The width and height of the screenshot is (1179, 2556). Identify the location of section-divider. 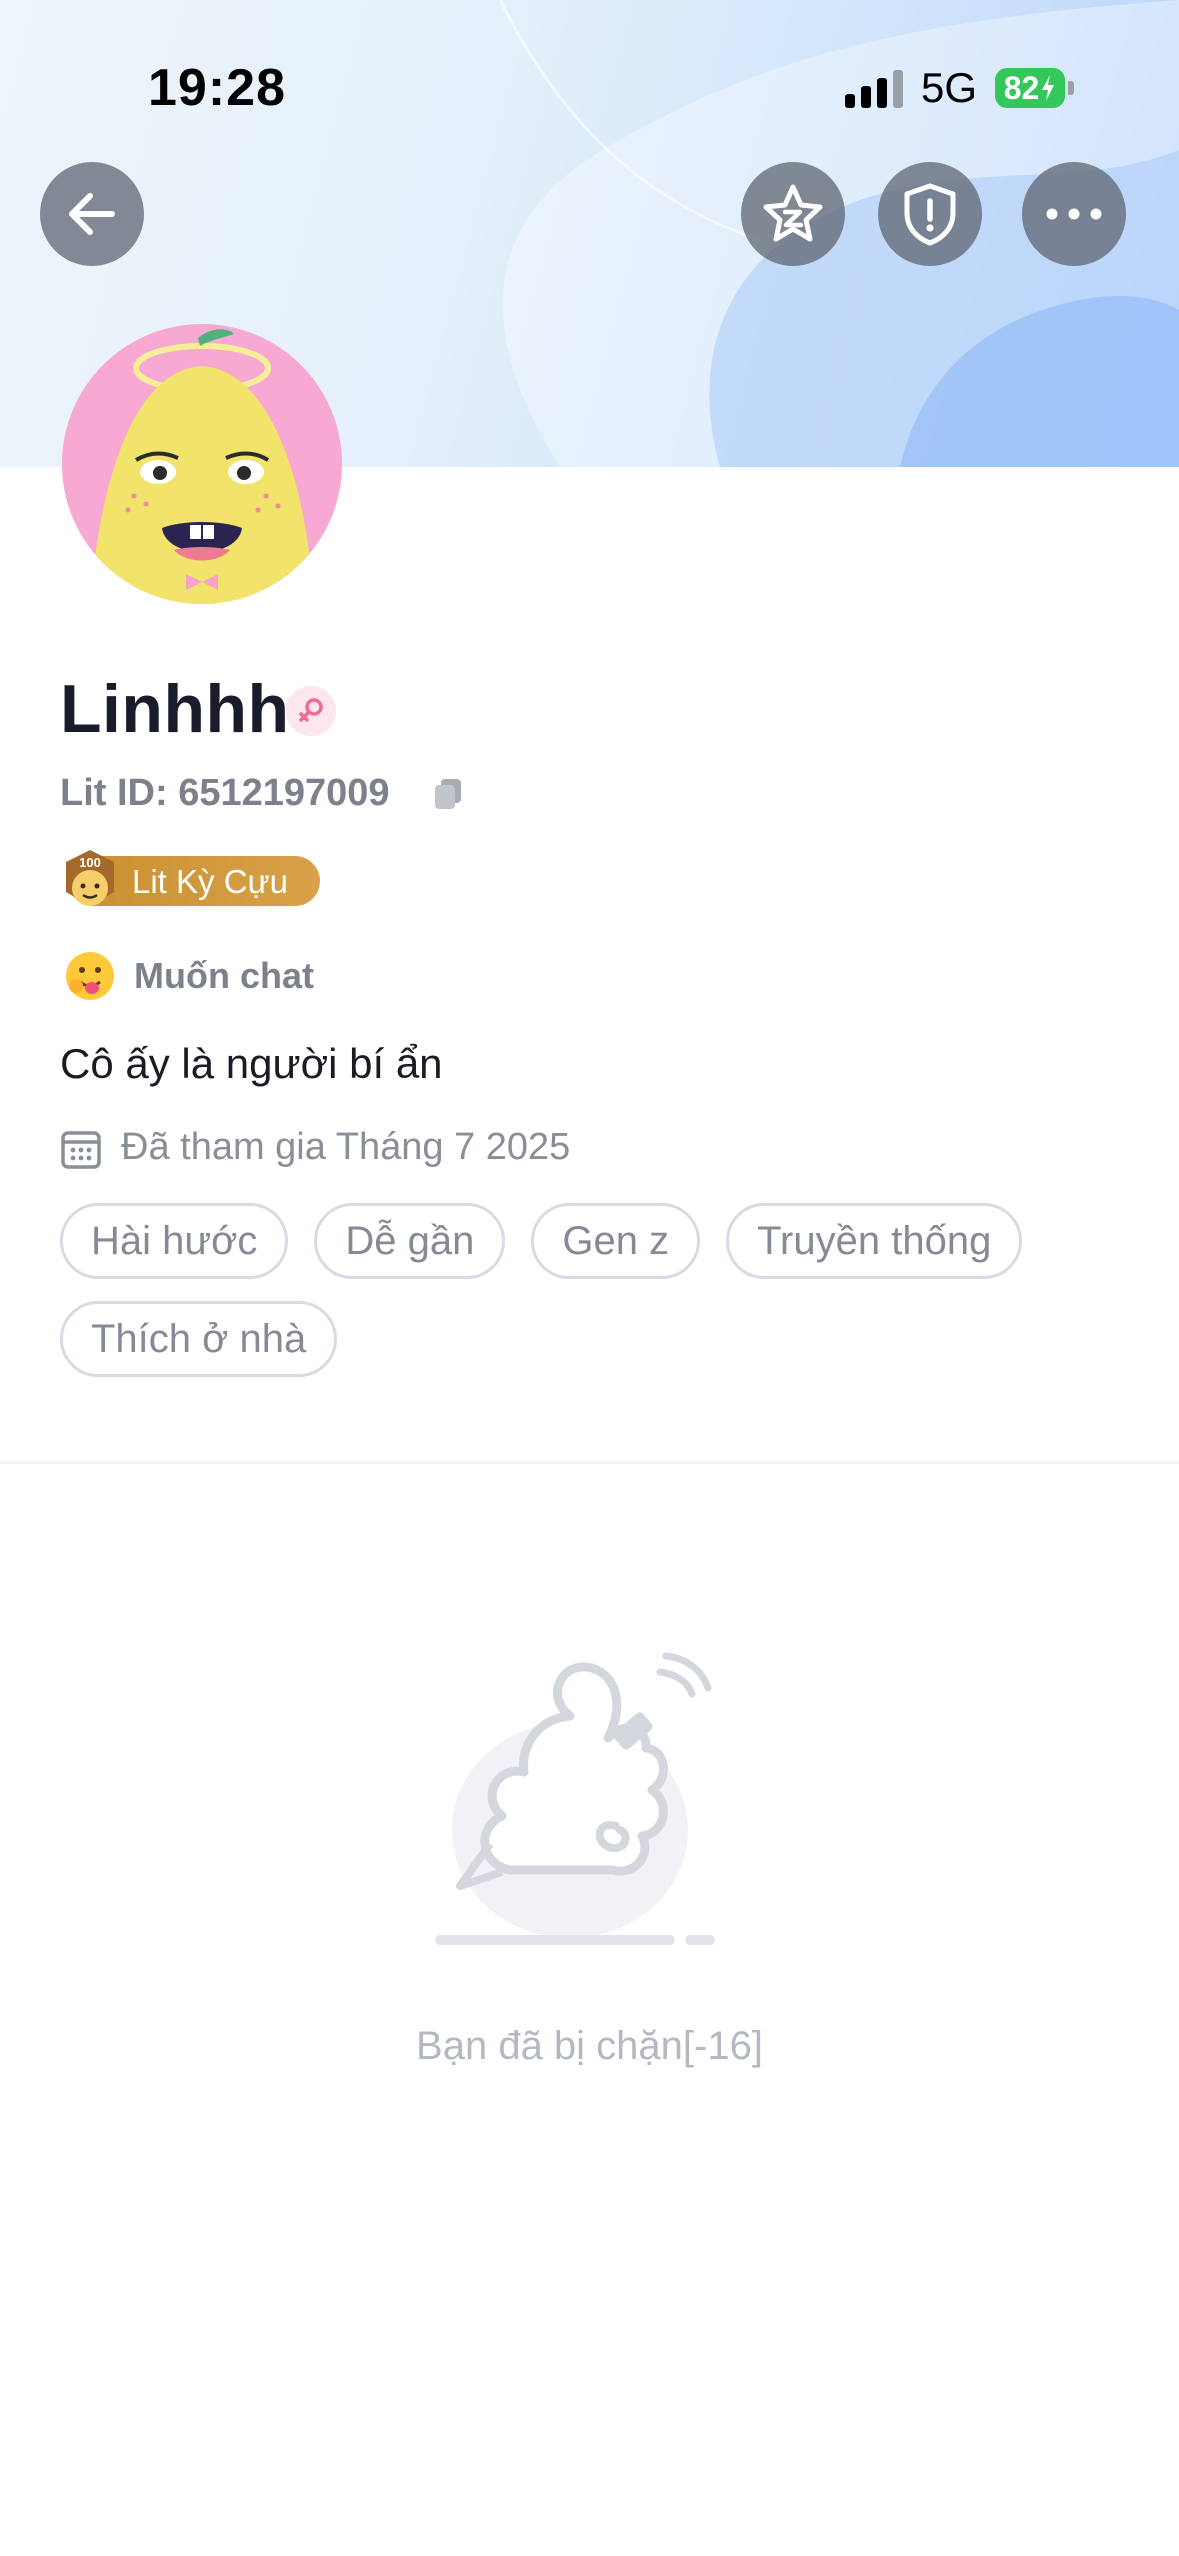
(589, 1463).